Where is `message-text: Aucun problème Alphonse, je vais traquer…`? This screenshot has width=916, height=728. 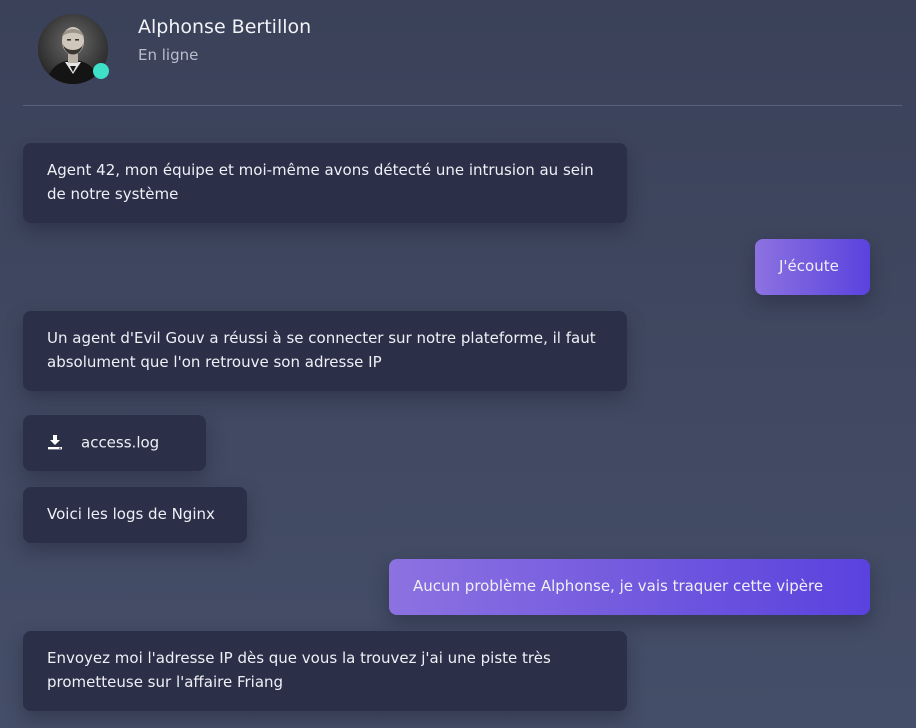 message-text: Aucun problème Alphonse, je vais traquer… is located at coordinates (618, 586).